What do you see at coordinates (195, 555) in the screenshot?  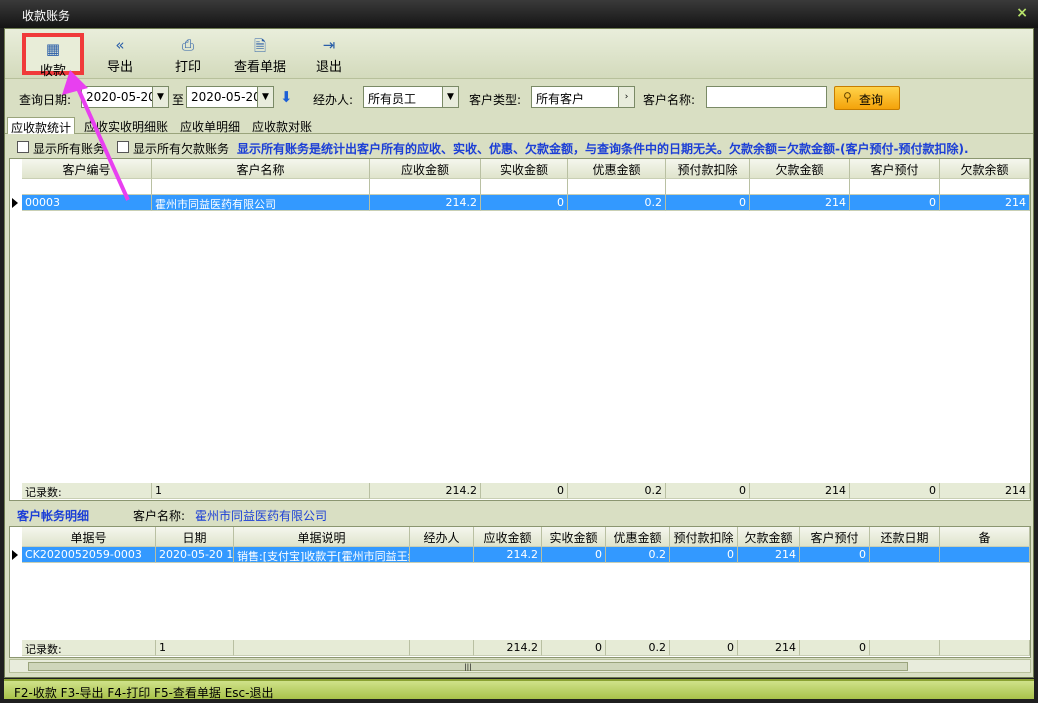 I see `detail-row-cell: 2020-05-20 10` at bounding box center [195, 555].